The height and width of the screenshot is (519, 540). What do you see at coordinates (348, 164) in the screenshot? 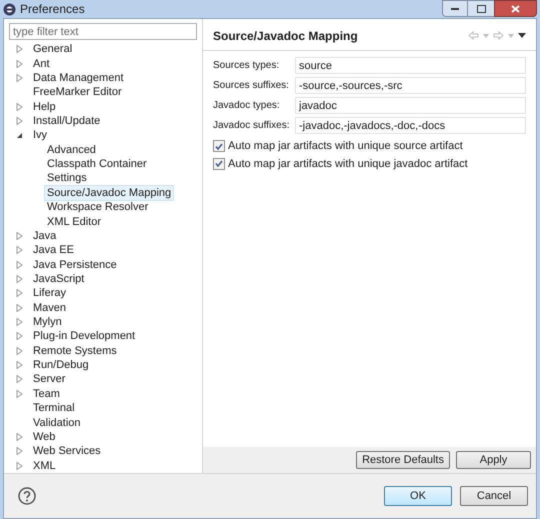
I see `checkbox-label: Auto map jar artifacts with unique javadoc artifact` at bounding box center [348, 164].